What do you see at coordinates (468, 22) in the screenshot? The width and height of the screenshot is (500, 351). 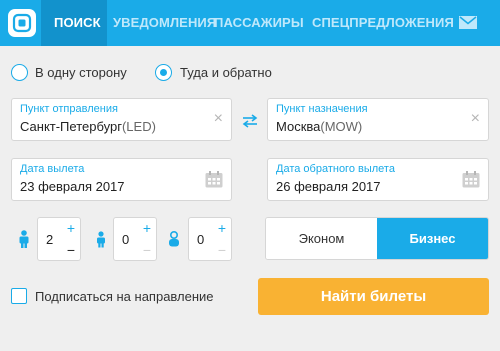 I see `mail-icon` at bounding box center [468, 22].